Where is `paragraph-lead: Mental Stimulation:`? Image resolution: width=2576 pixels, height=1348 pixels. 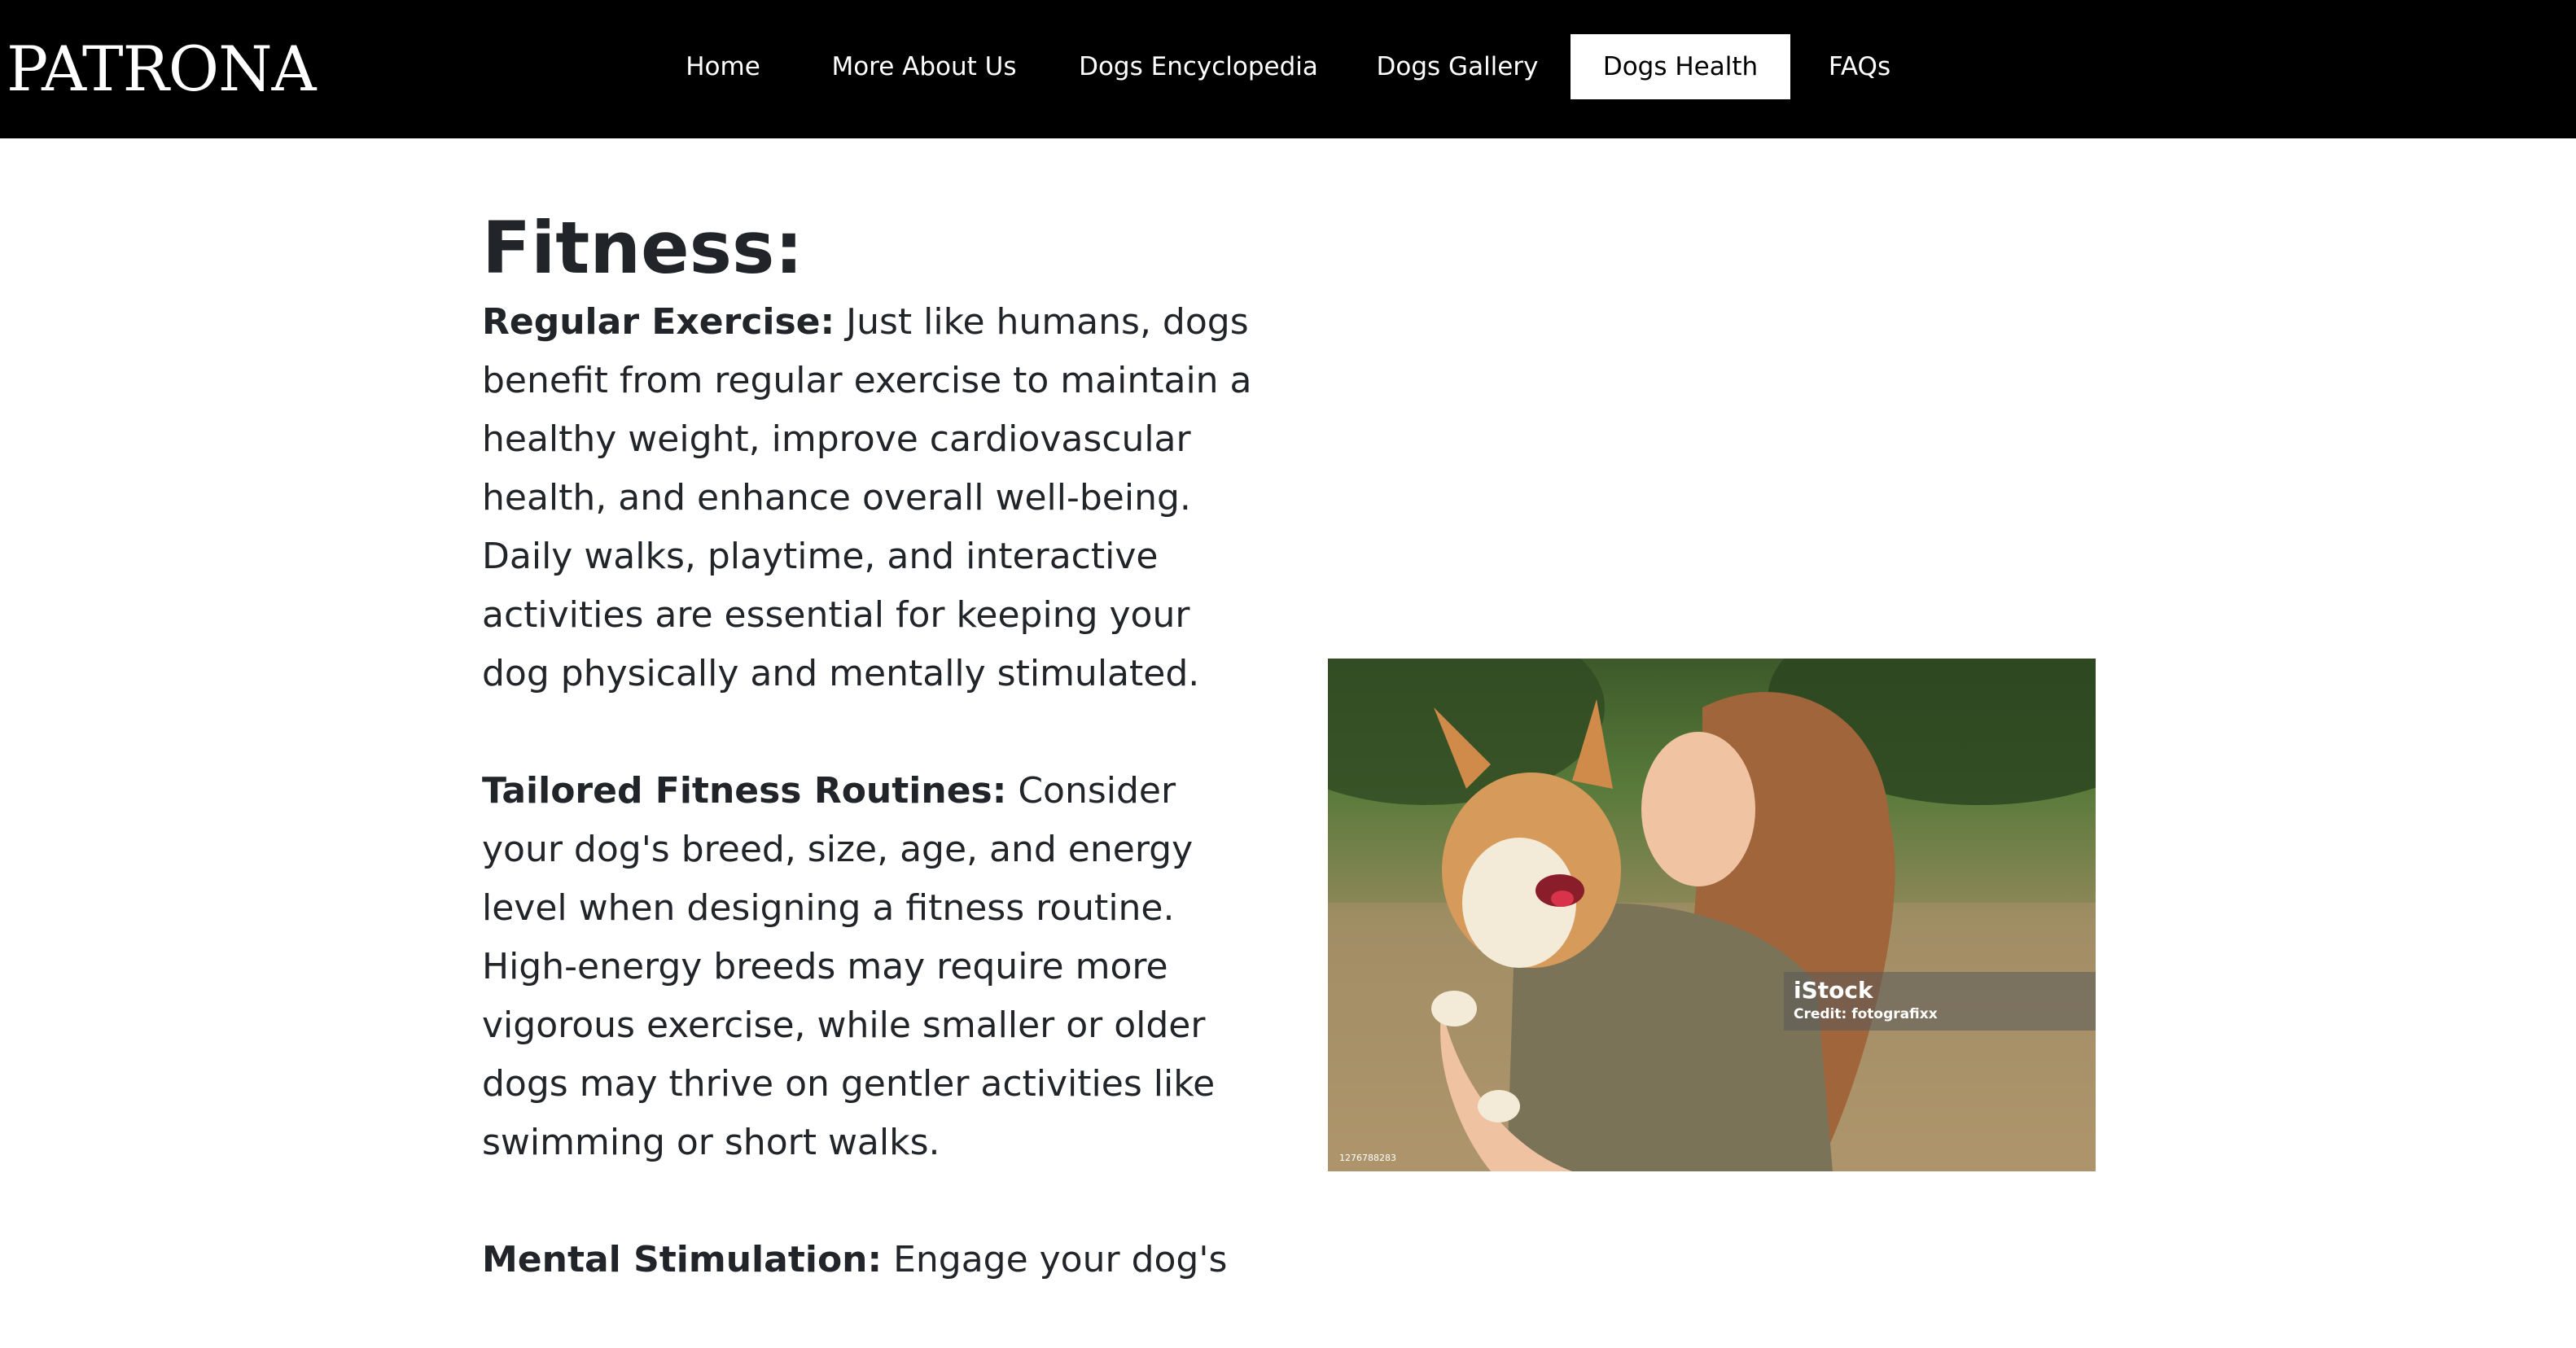 paragraph-lead: Mental Stimulation: is located at coordinates (682, 1259).